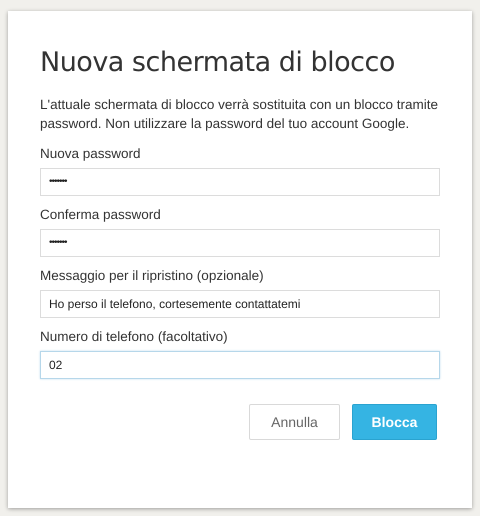 This screenshot has width=480, height=516. What do you see at coordinates (101, 215) in the screenshot?
I see `field-label: Conferma password` at bounding box center [101, 215].